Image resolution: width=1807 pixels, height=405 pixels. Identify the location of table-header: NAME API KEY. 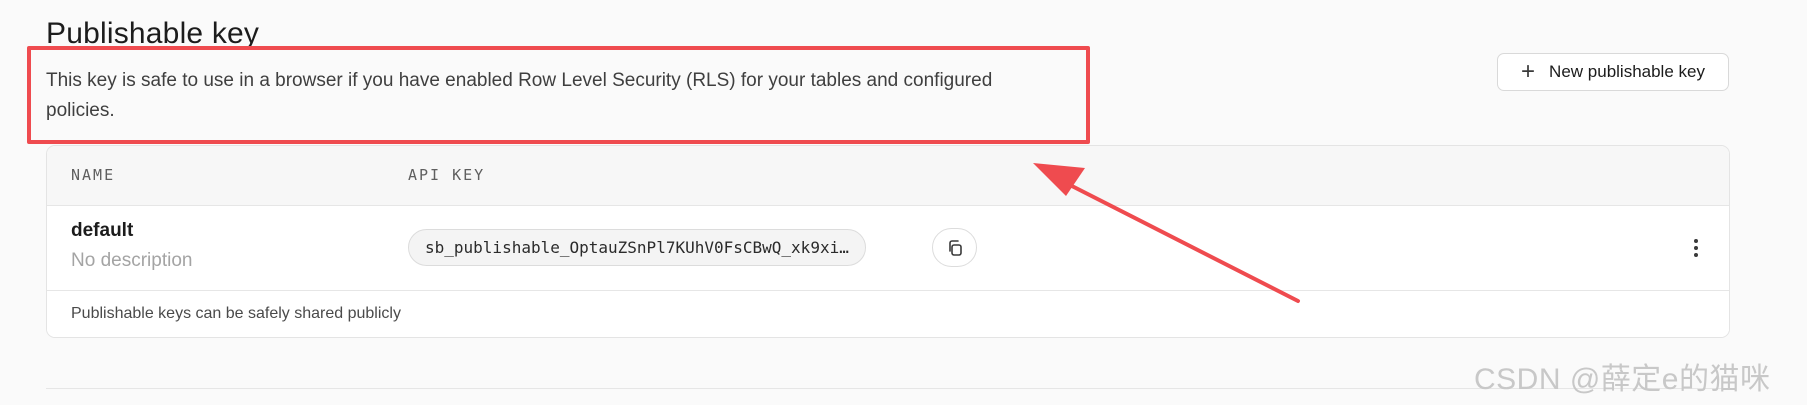
(888, 176).